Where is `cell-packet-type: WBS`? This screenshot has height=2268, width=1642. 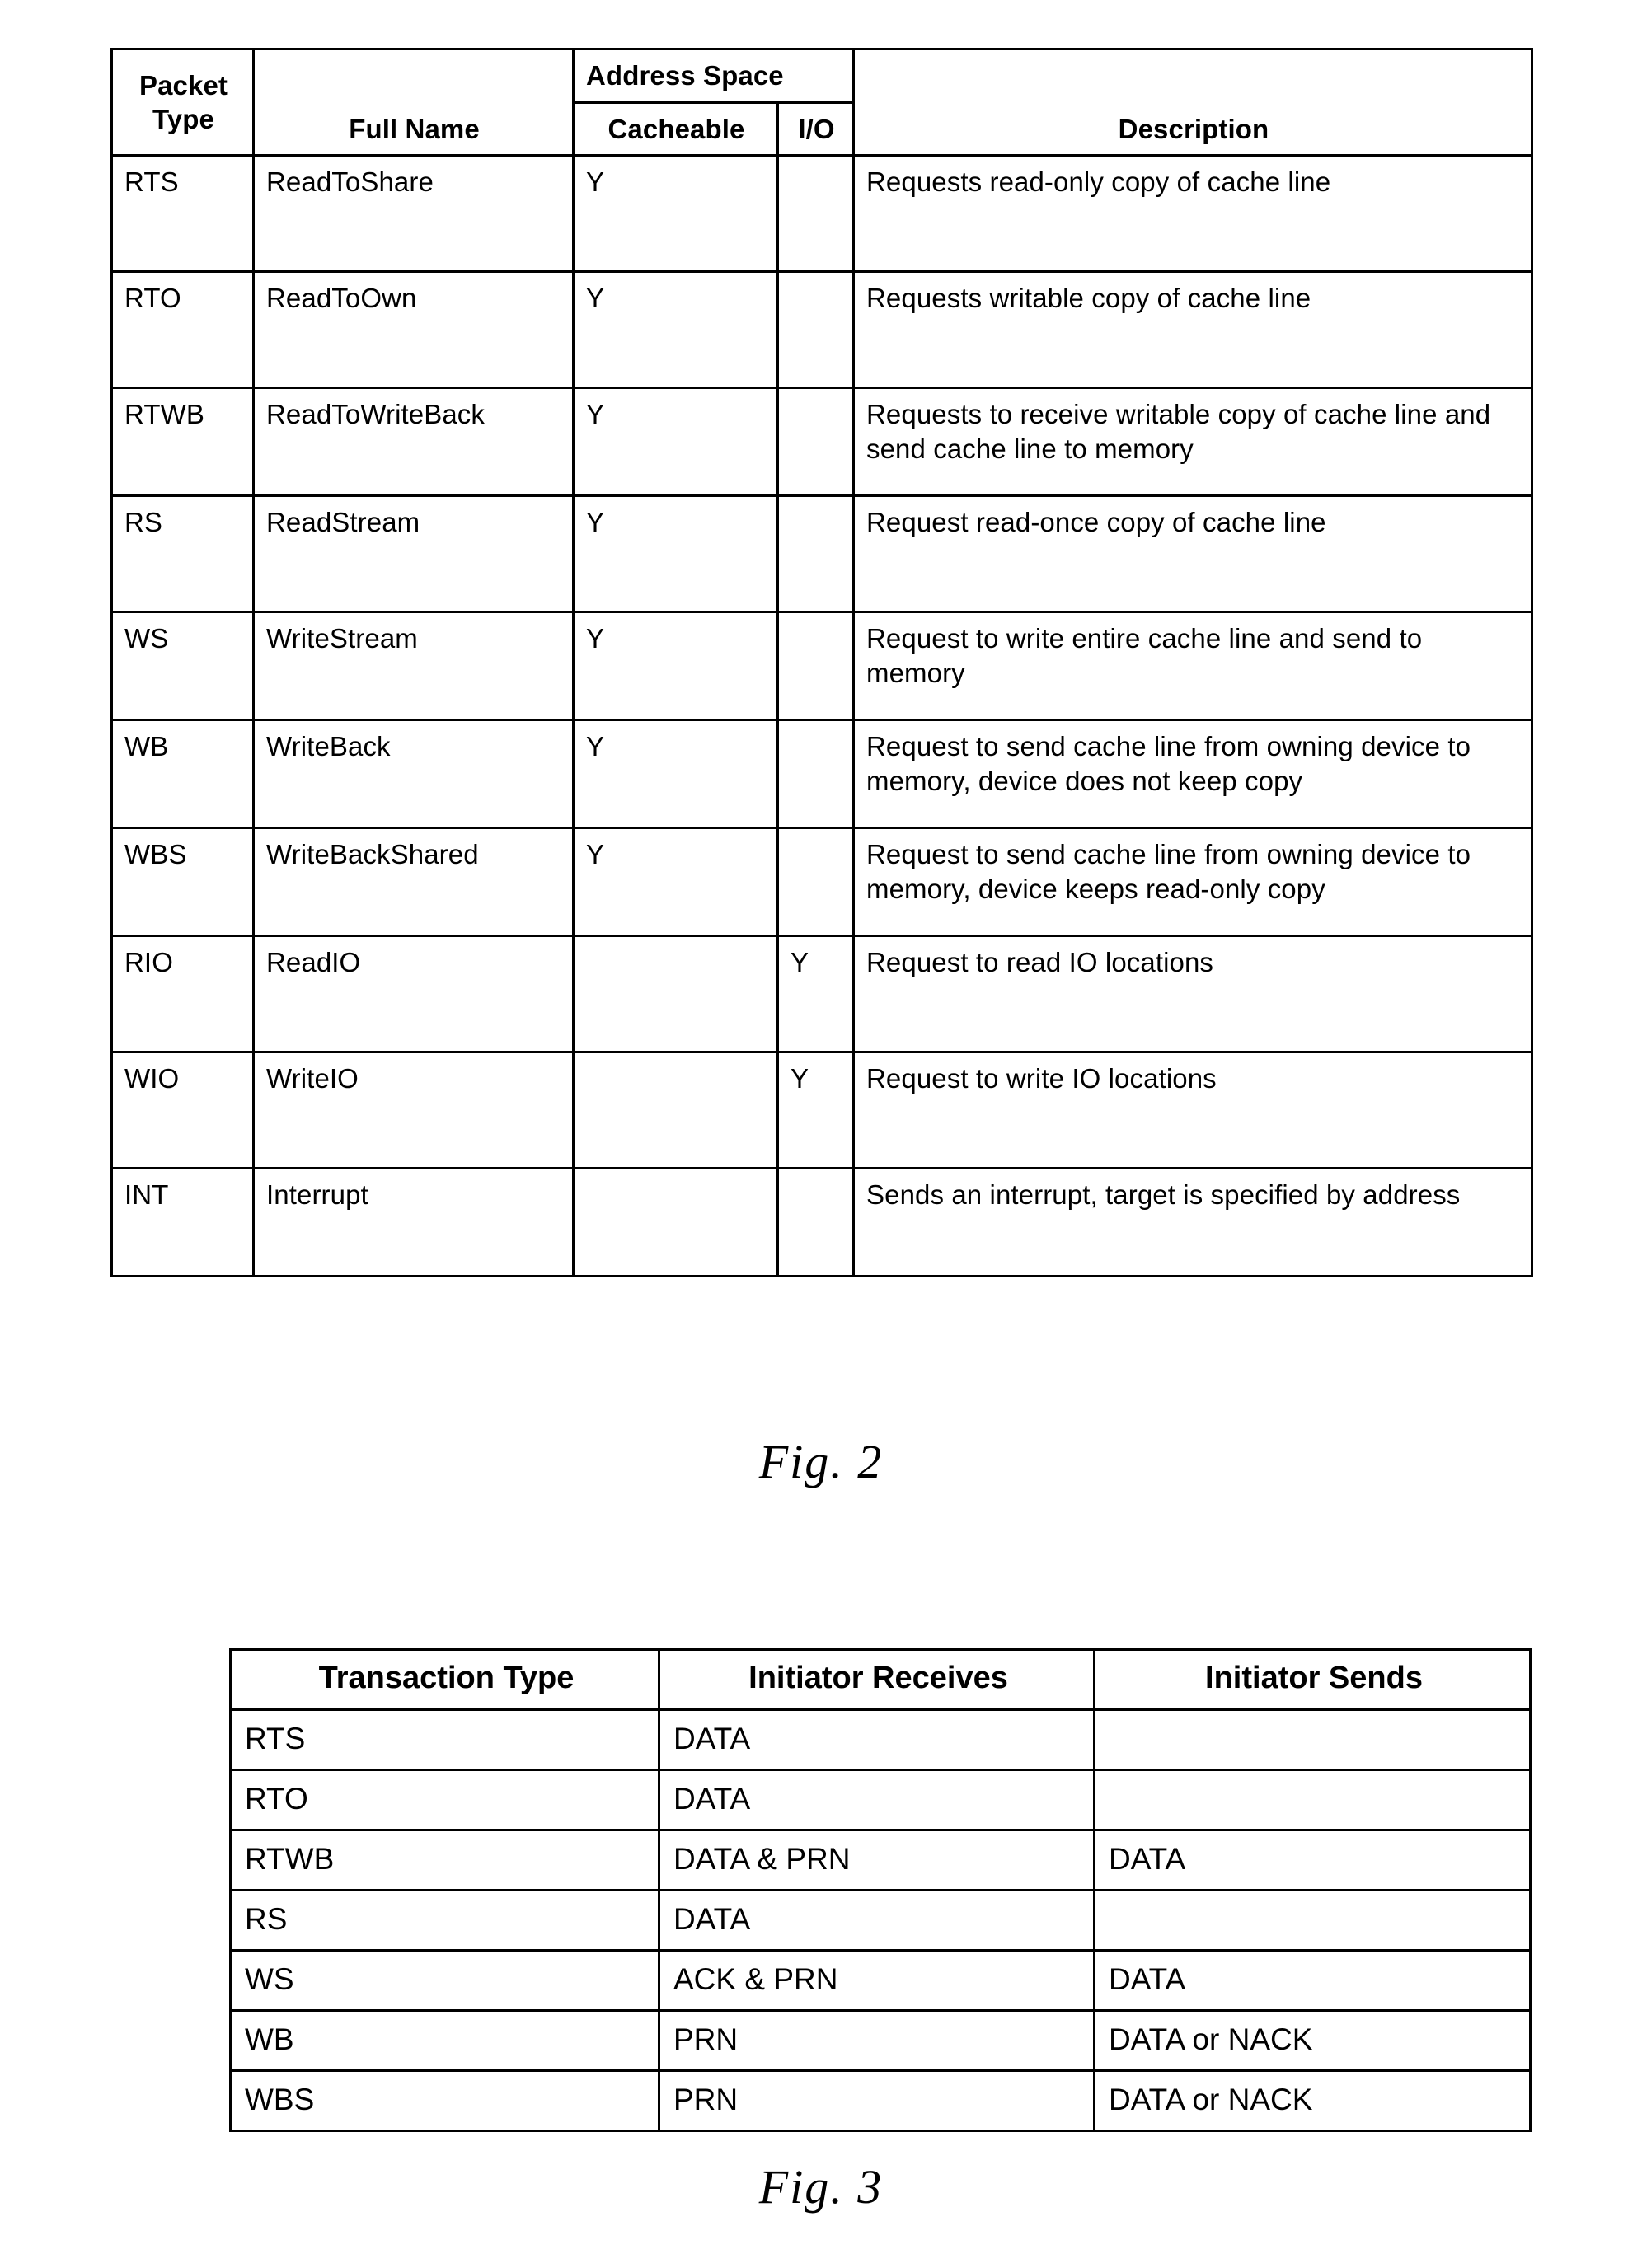 cell-packet-type: WBS is located at coordinates (182, 882).